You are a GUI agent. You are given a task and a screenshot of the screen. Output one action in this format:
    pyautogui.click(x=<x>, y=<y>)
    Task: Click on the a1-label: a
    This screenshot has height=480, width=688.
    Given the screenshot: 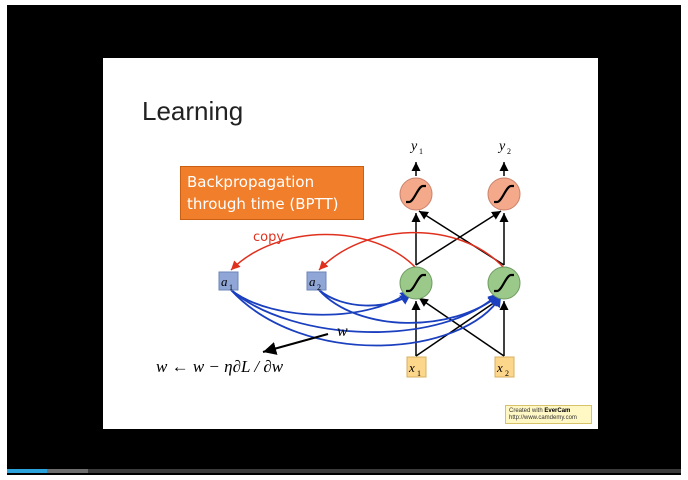 What is the action you would take?
    pyautogui.click(x=224, y=281)
    